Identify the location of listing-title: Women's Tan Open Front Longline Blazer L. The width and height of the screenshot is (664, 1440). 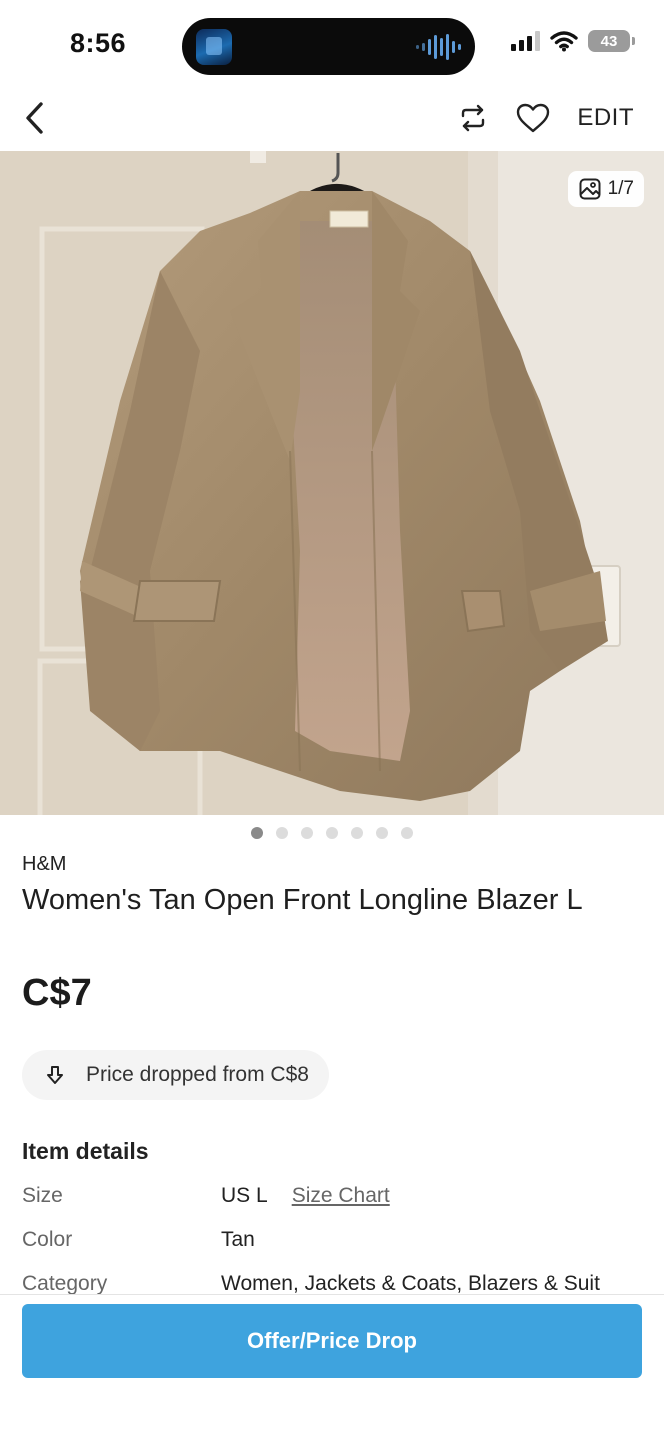
(302, 900).